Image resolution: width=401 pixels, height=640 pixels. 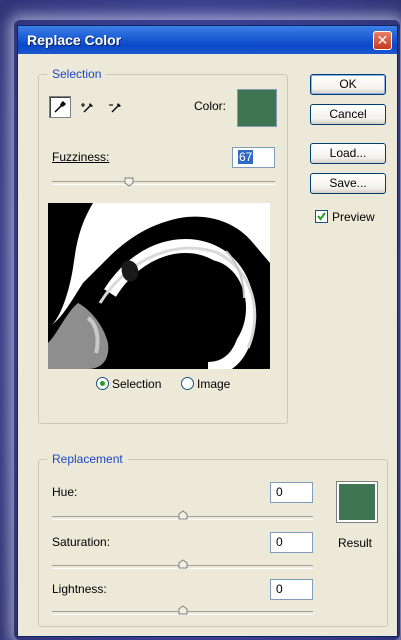 What do you see at coordinates (246, 157) in the screenshot?
I see `fuzziness-value: 67` at bounding box center [246, 157].